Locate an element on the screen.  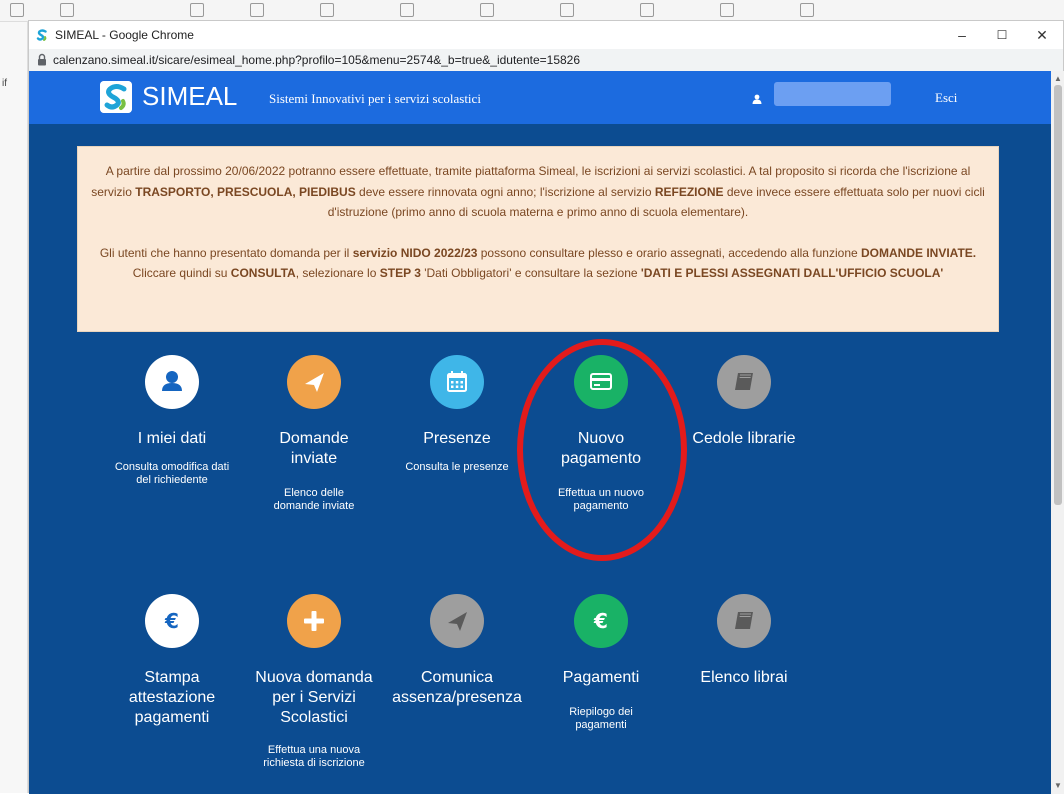
lock-icon is located at coordinates (42, 59).